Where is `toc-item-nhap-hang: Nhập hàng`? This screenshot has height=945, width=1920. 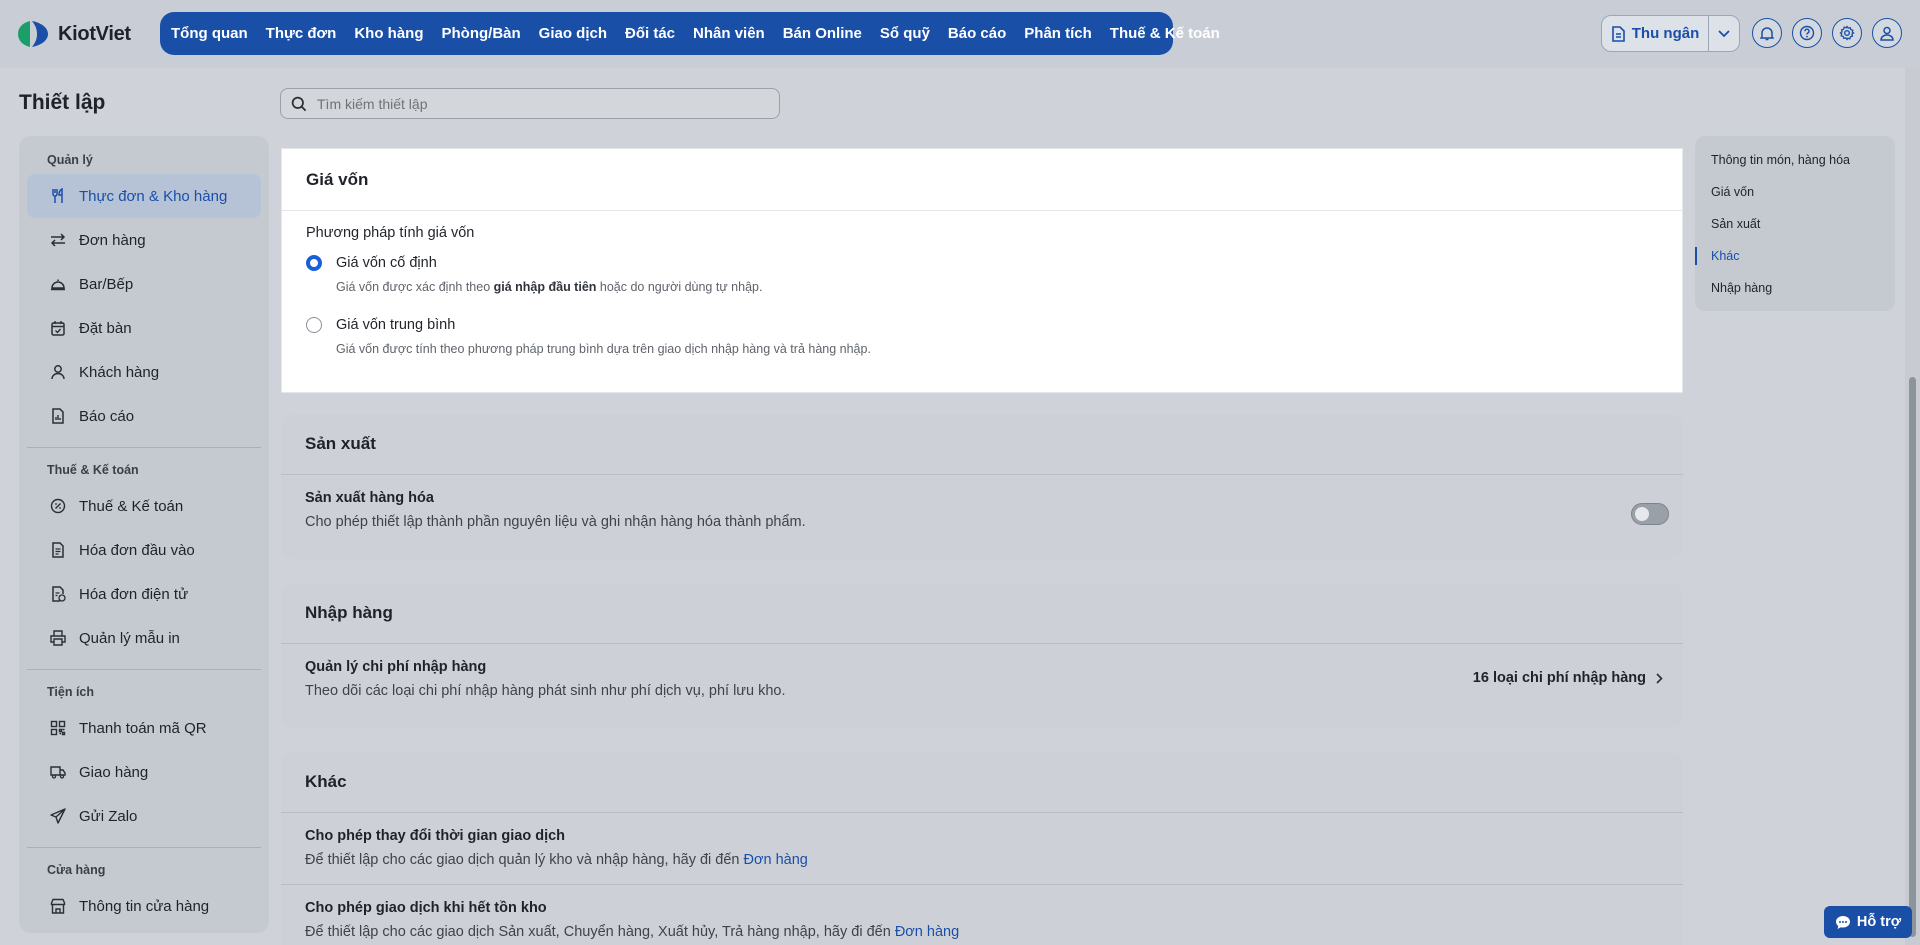 toc-item-nhap-hang: Nhập hàng is located at coordinates (1795, 288).